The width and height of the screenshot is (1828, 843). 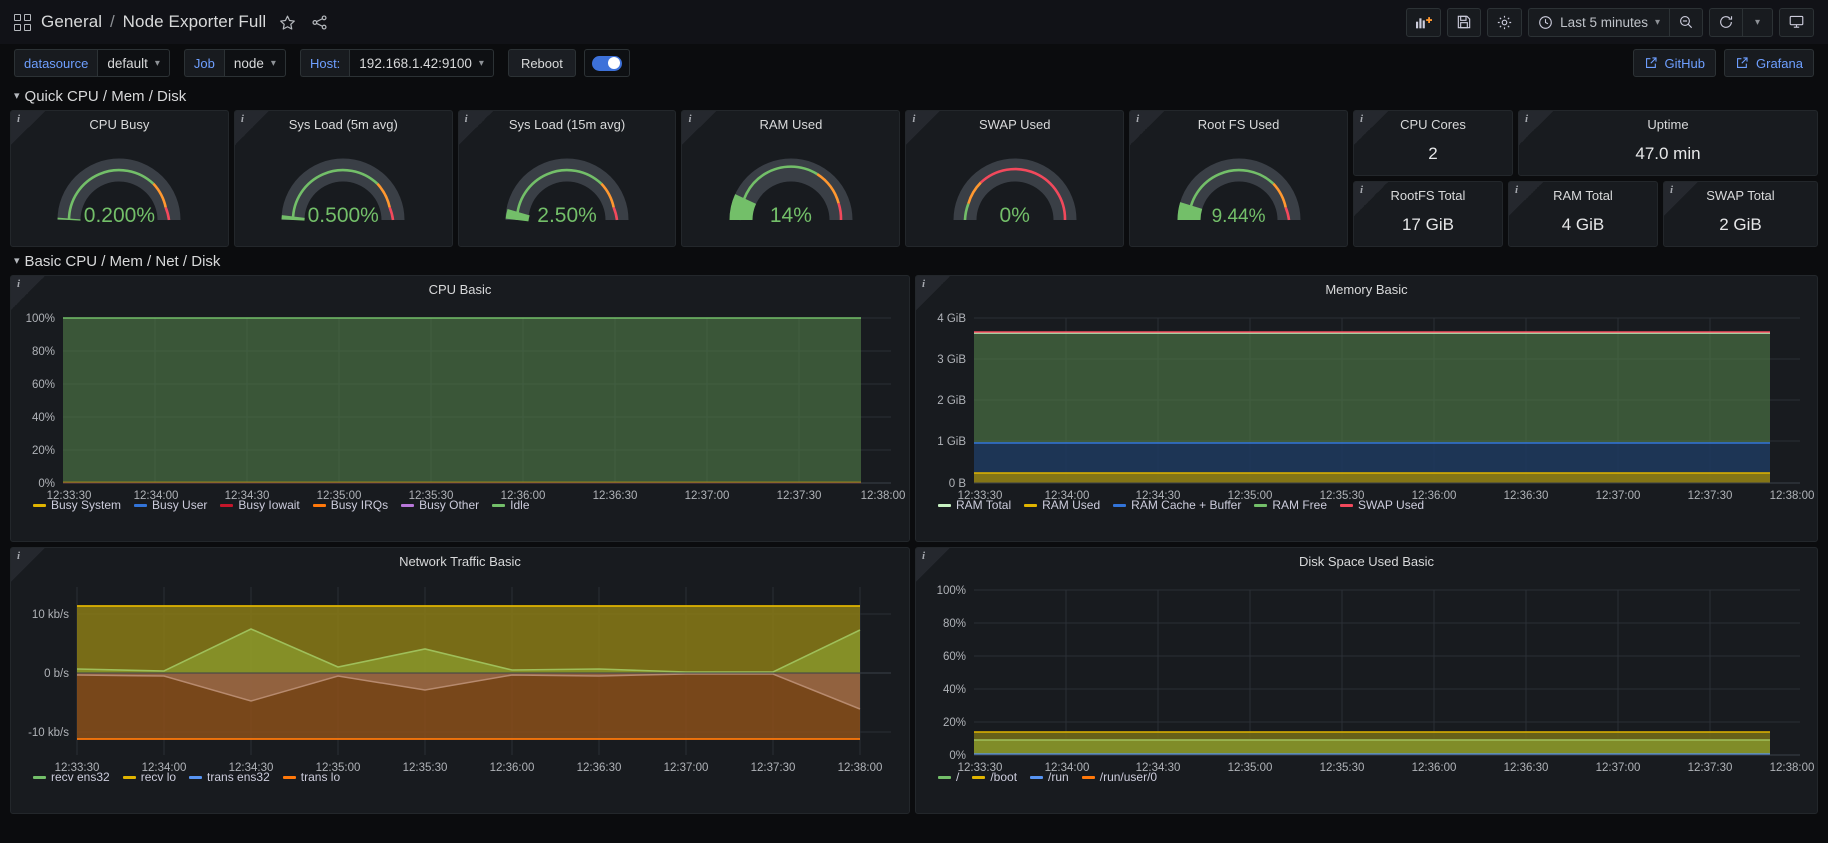 What do you see at coordinates (122, 261) in the screenshot?
I see `section-title-basic: Basic CPU / Mem / Net / Disk` at bounding box center [122, 261].